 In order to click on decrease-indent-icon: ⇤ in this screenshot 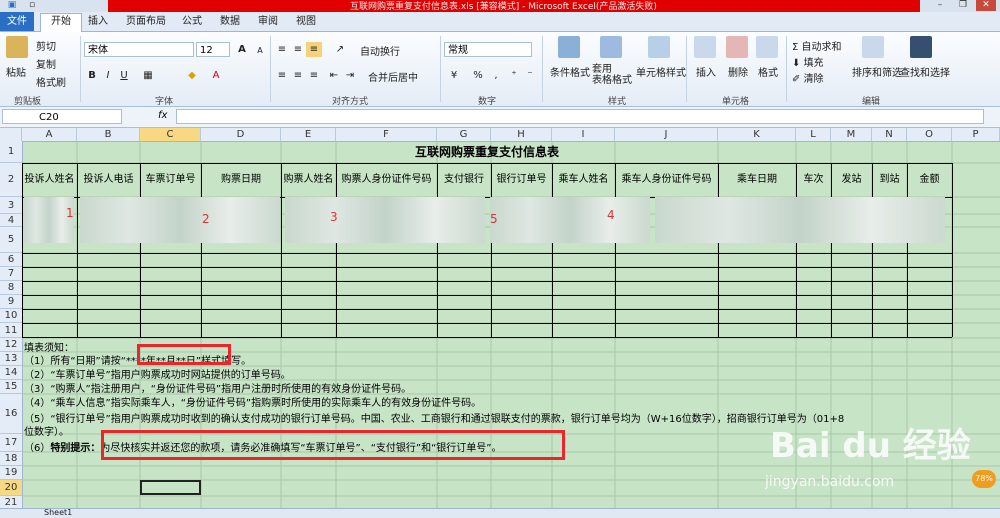, I will do `click(334, 75)`.